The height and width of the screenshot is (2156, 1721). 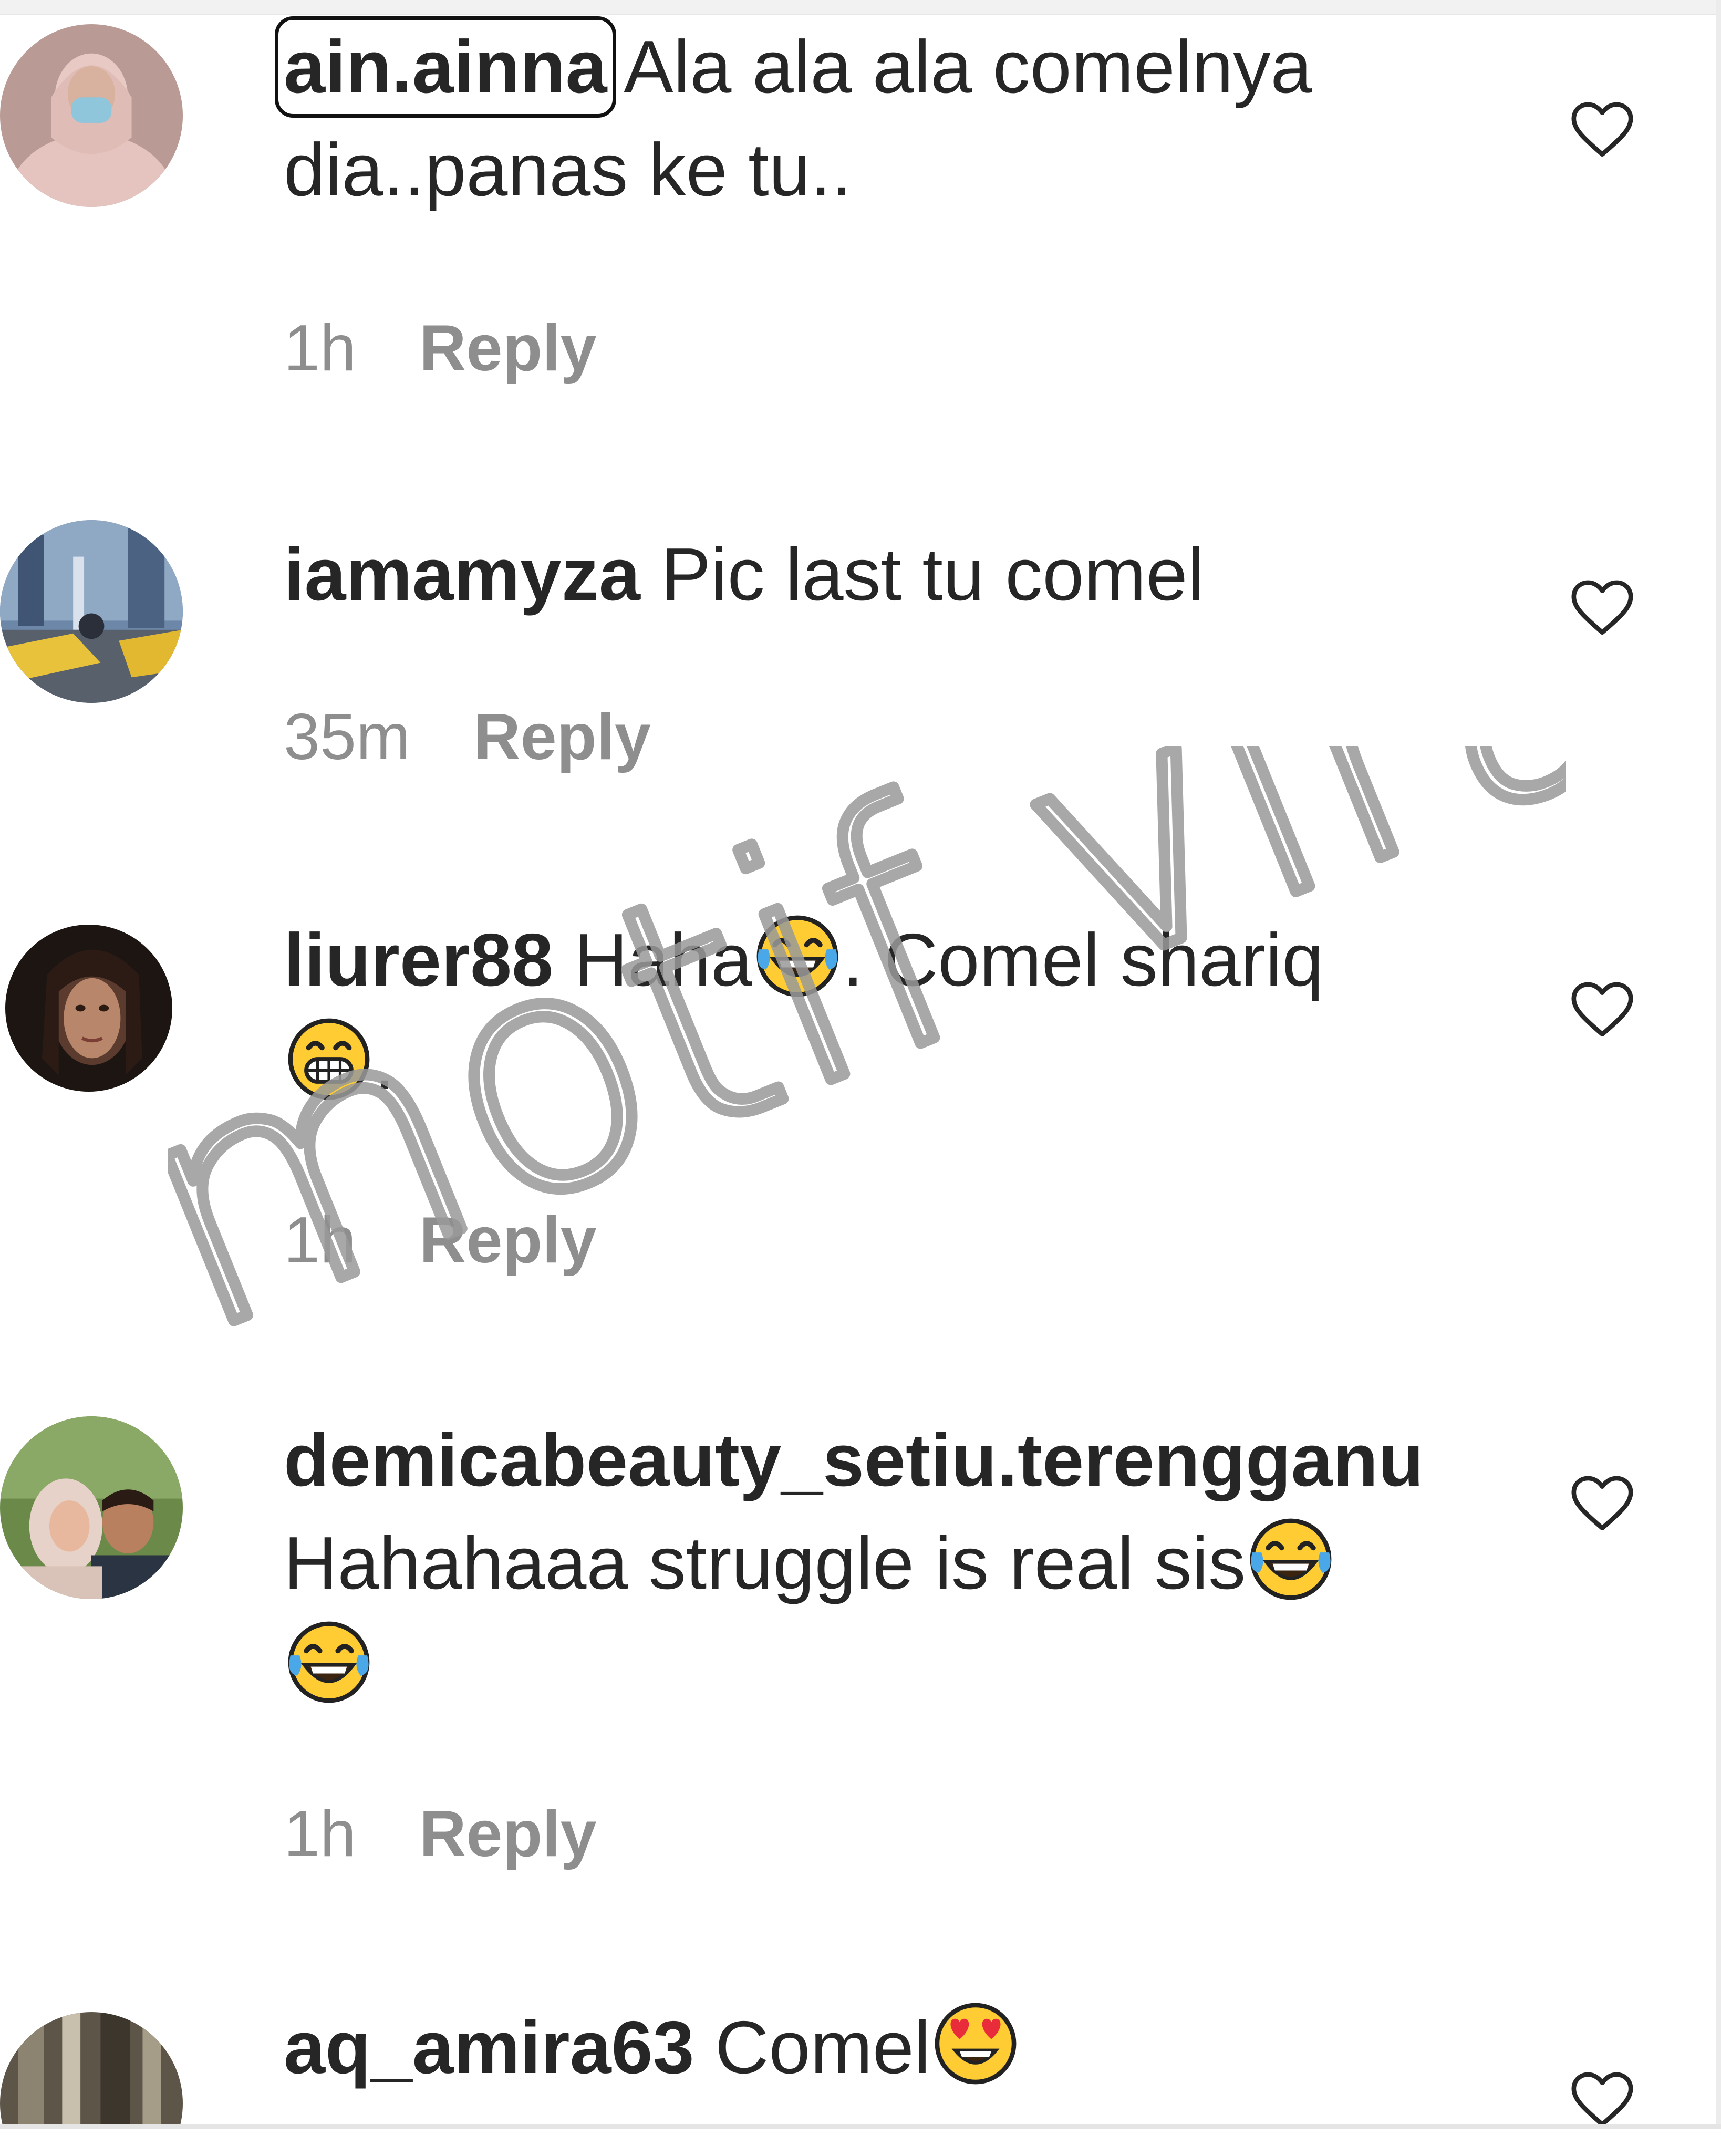 I want to click on avatar-couple-icon, so click(x=91, y=1508).